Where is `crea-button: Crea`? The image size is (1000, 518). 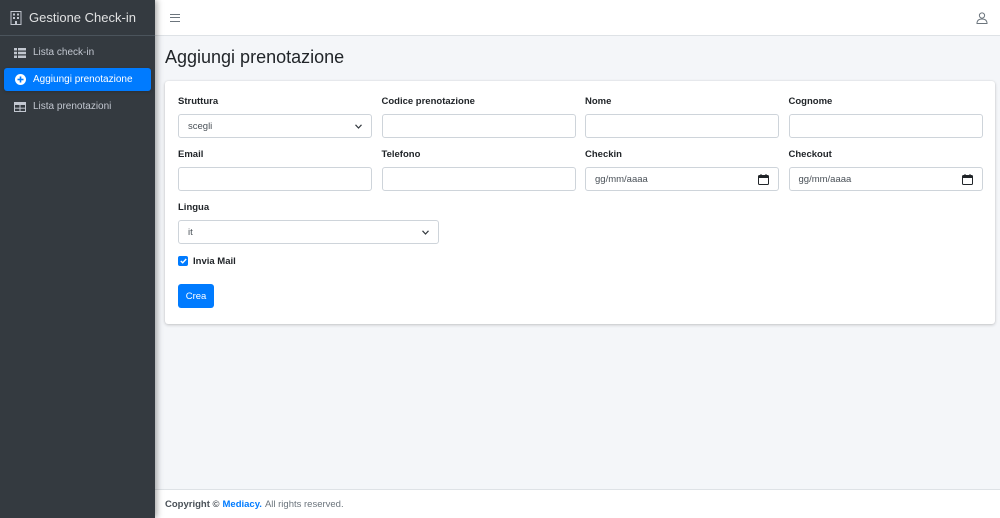 crea-button: Crea is located at coordinates (196, 296).